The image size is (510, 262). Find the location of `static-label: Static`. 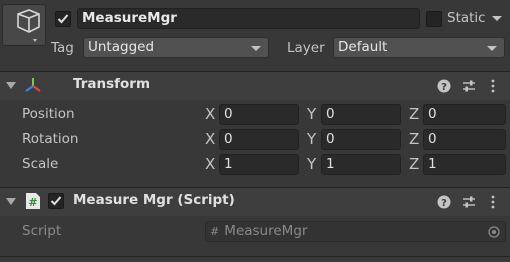

static-label: Static is located at coordinates (466, 18).